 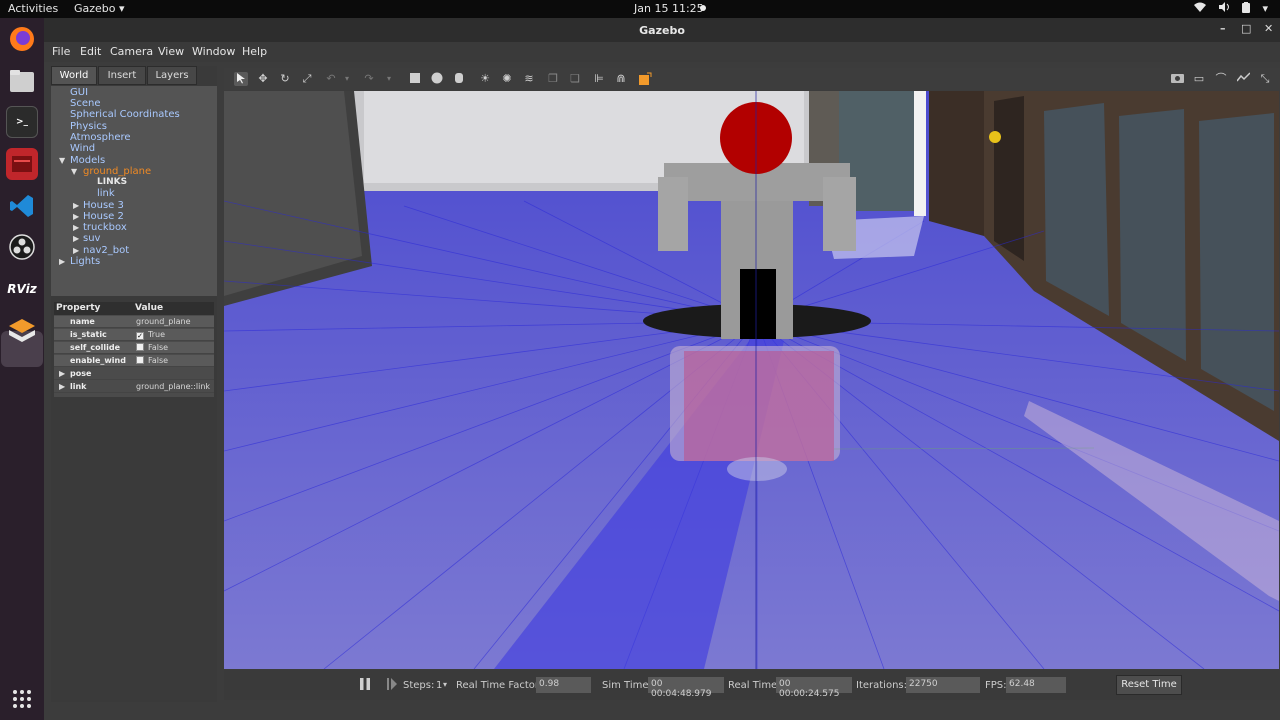 I want to click on tree-item-house3: House 3, so click(x=103, y=205).